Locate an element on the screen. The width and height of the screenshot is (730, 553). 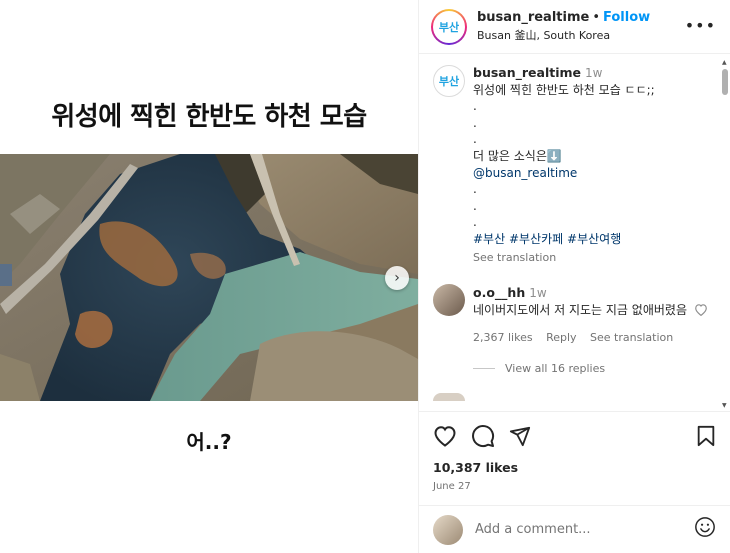
caption-line: 더 많은 소식은⬇️ is located at coordinates (517, 155).